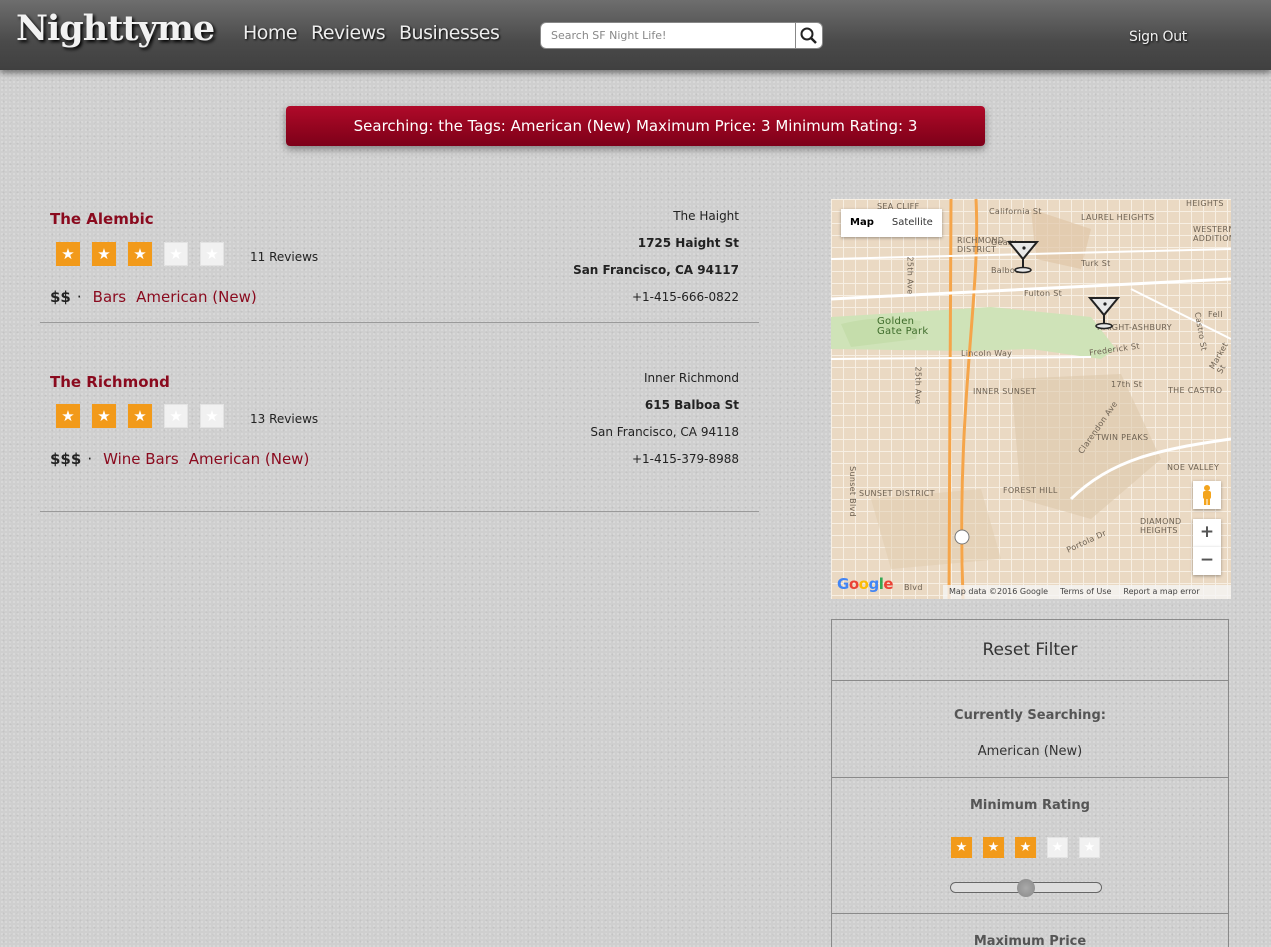 This screenshot has width=1271, height=947. Describe the element at coordinates (1026, 888) in the screenshot. I see `slider-thumb` at that location.